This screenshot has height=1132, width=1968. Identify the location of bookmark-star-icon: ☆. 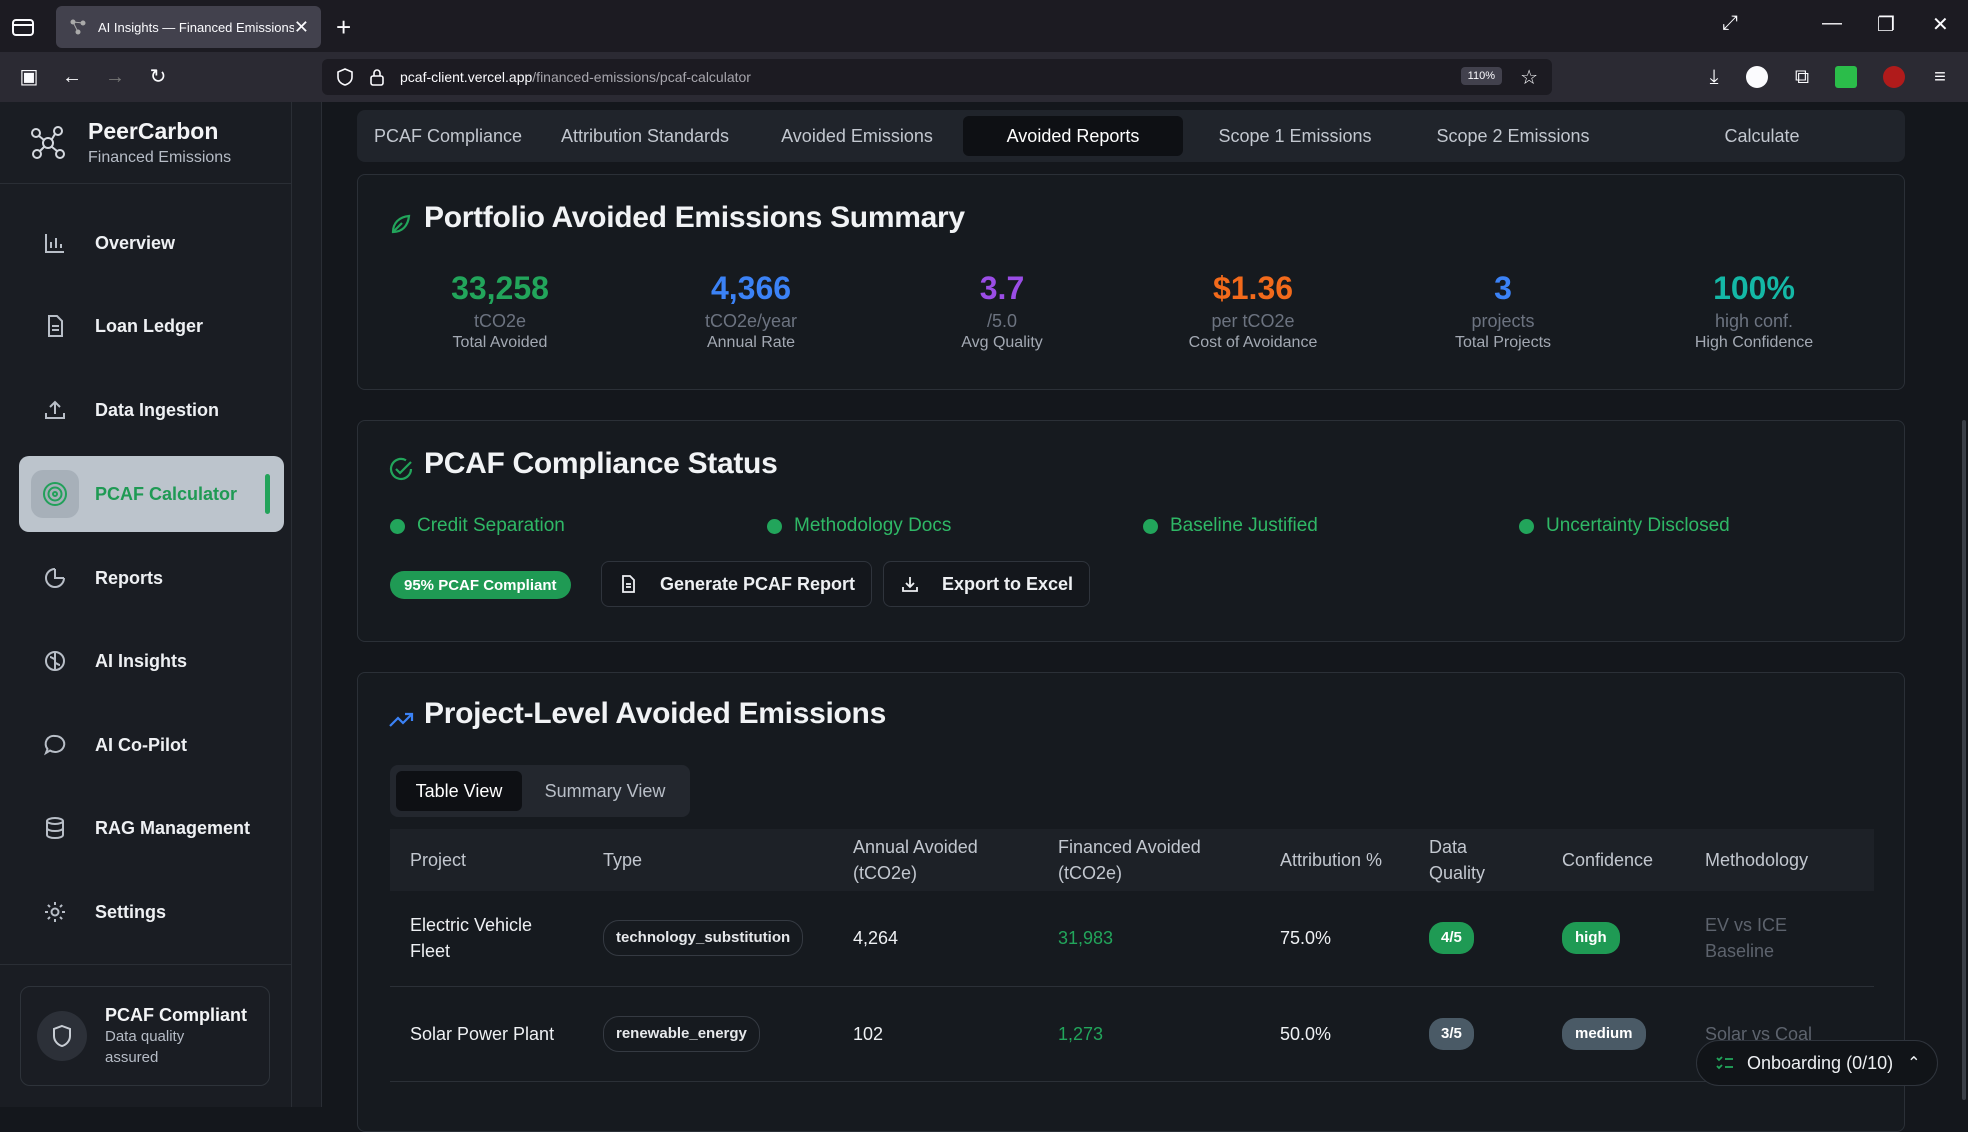
(1529, 77).